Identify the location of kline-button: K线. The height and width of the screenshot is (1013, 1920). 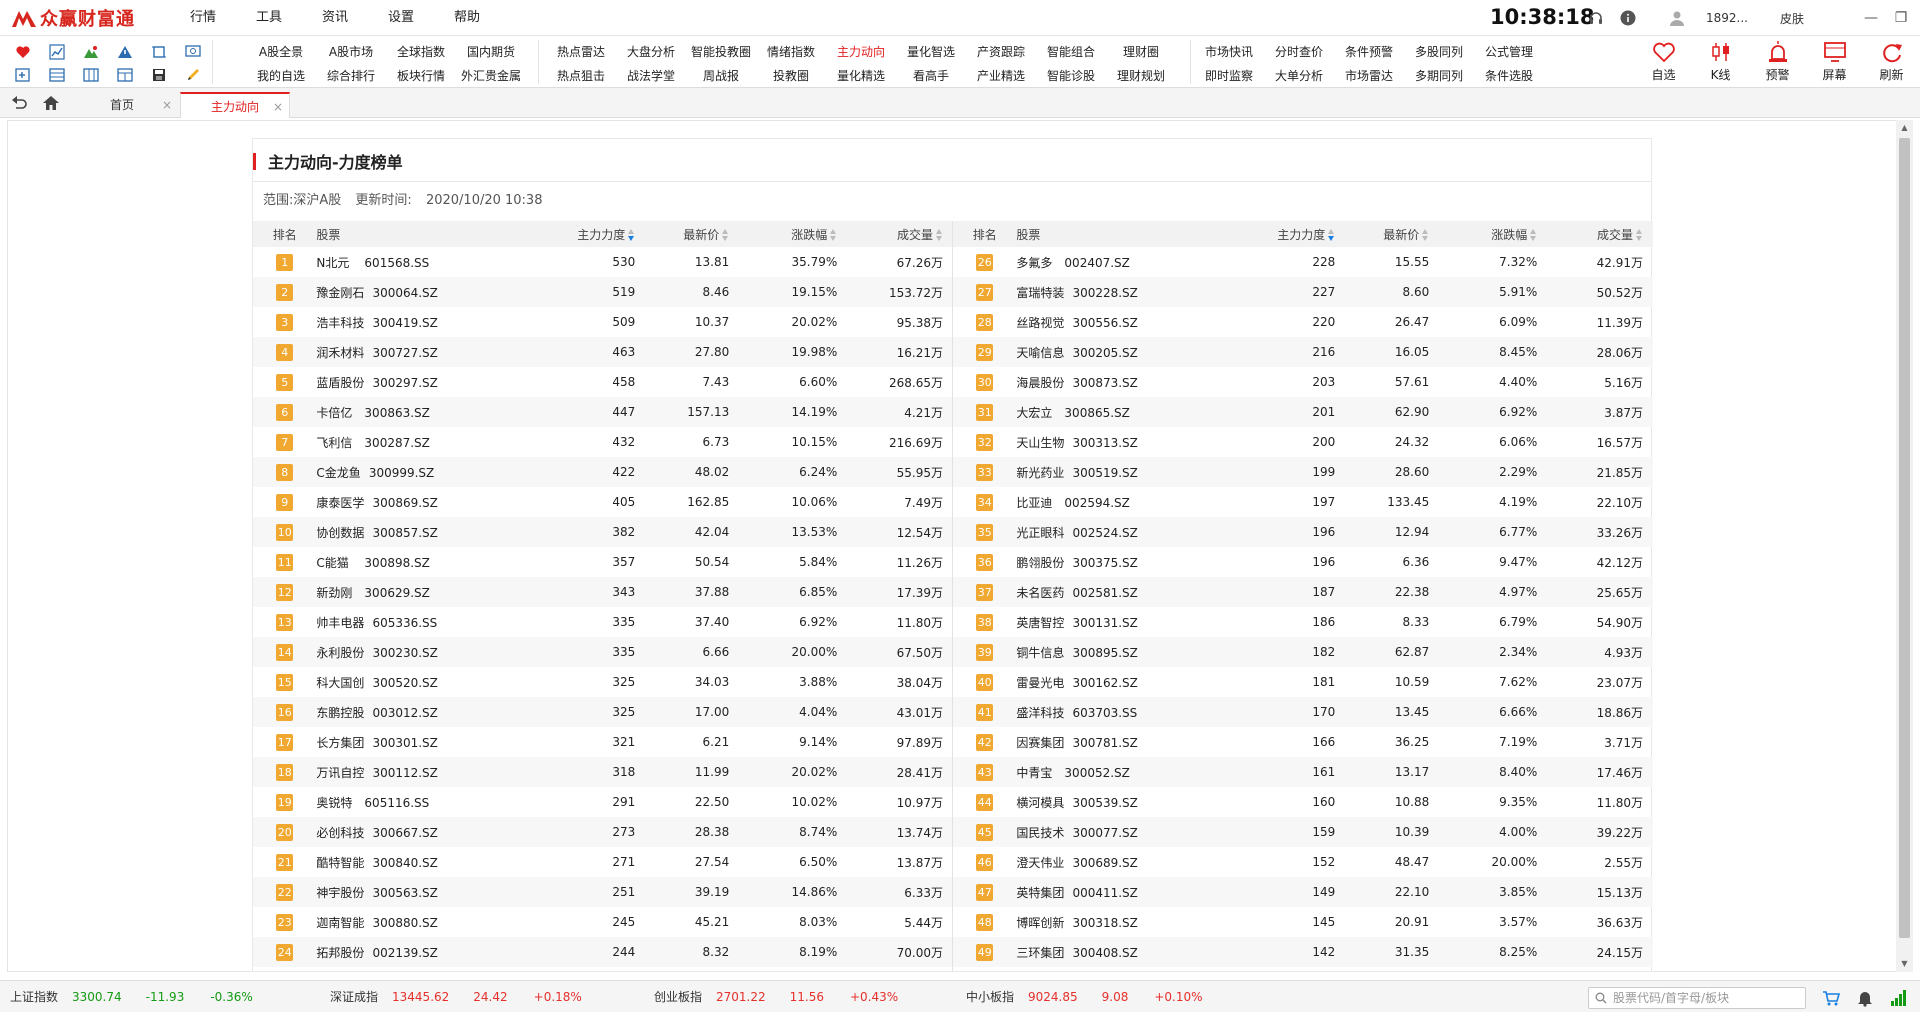
(1720, 62).